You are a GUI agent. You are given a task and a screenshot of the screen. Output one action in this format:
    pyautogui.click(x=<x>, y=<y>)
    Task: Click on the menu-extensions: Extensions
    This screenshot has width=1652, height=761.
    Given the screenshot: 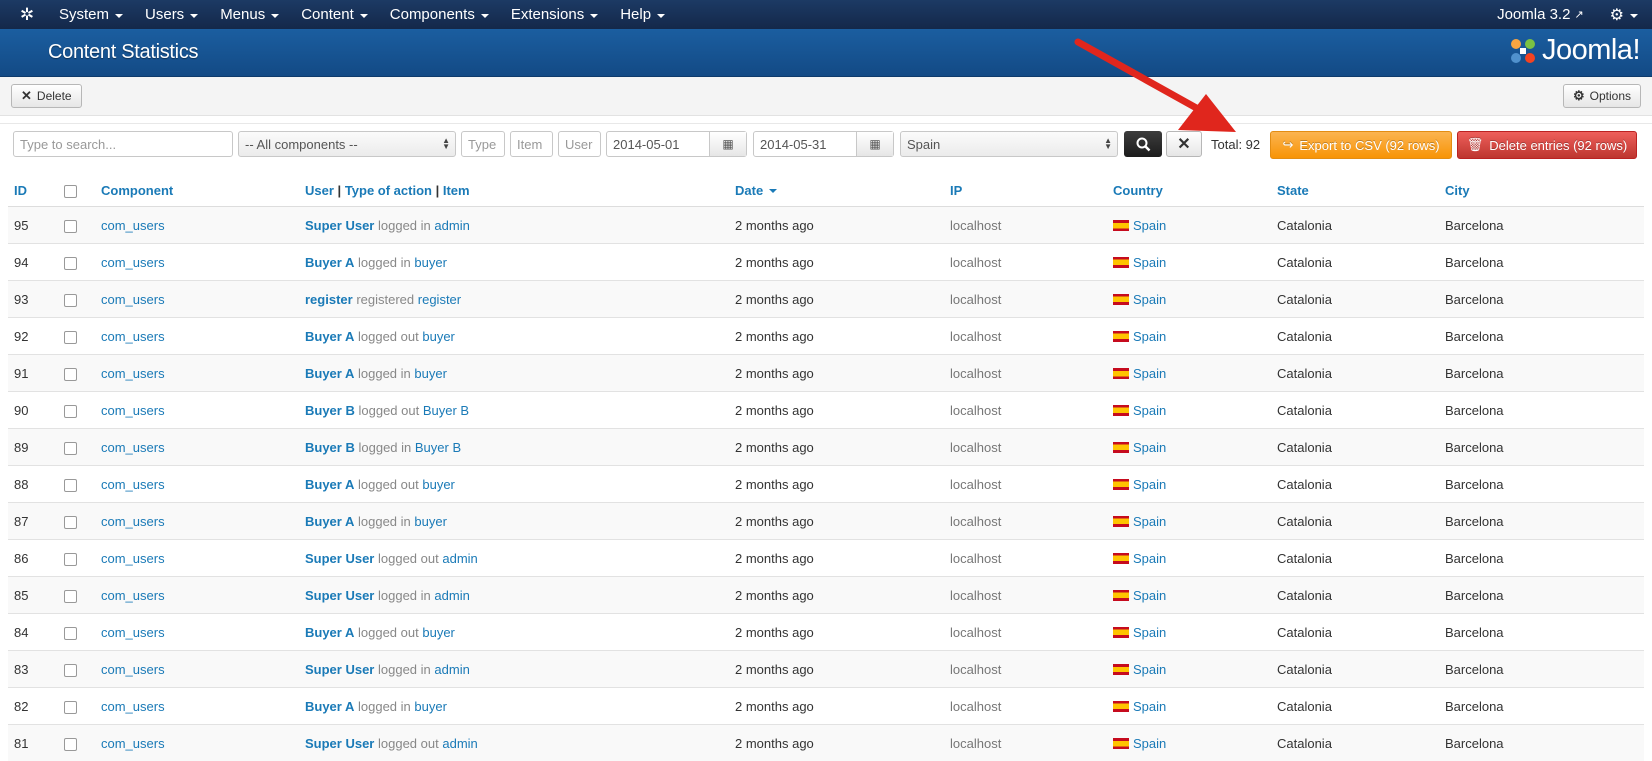 What is the action you would take?
    pyautogui.click(x=554, y=14)
    